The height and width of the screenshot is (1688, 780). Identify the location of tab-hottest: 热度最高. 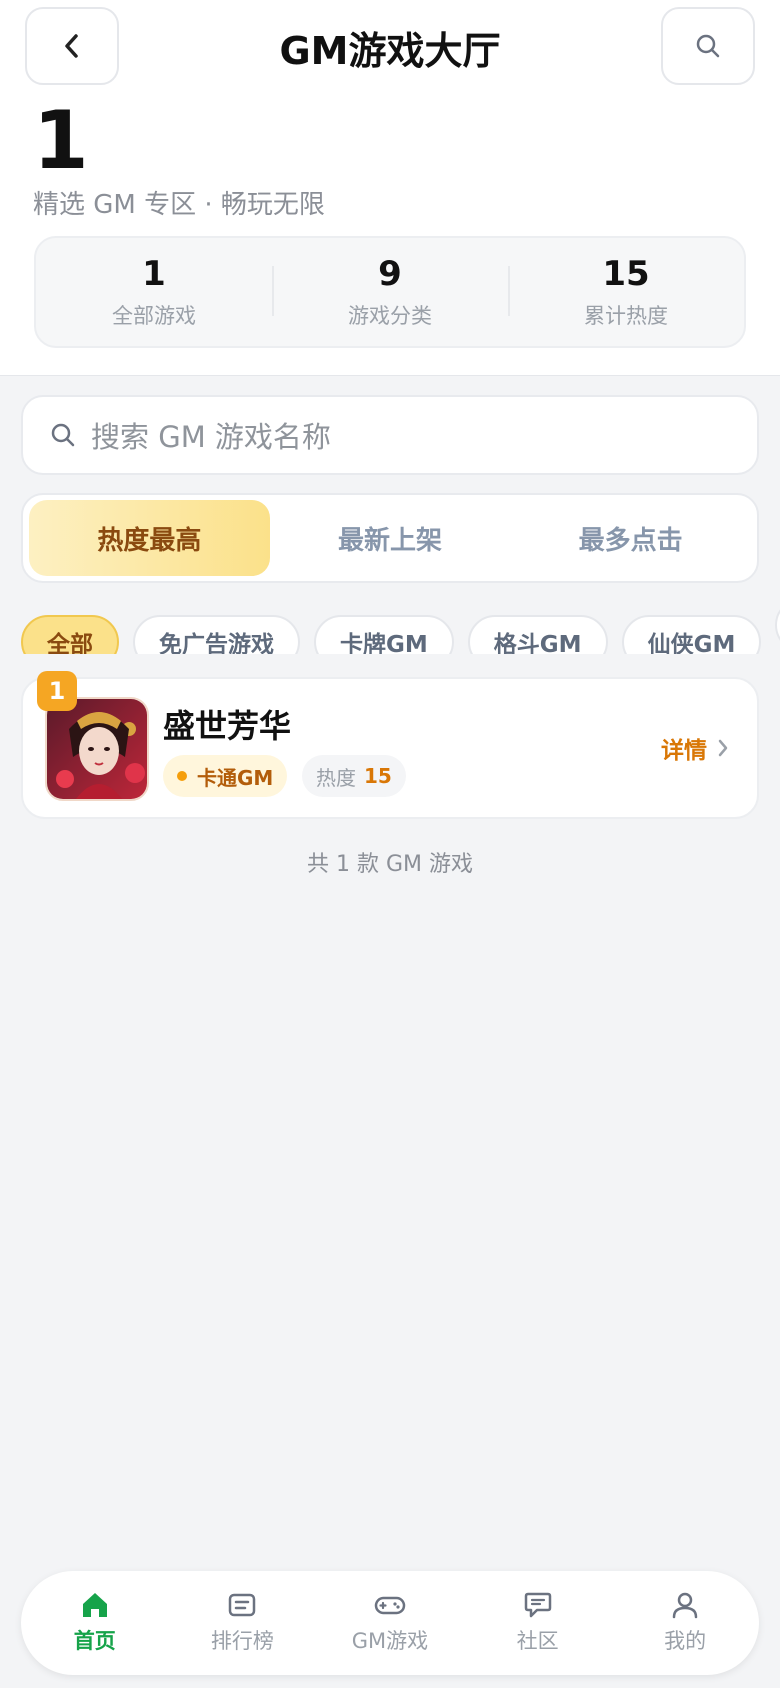
(149, 538).